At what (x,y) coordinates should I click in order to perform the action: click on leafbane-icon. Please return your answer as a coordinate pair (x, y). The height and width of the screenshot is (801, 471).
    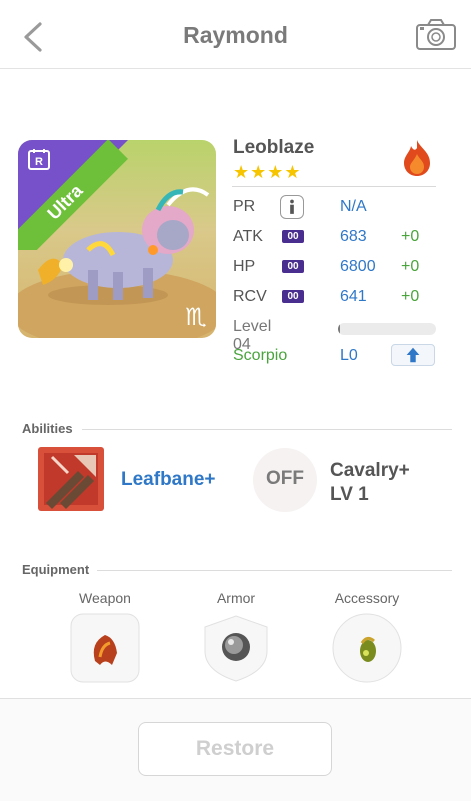
    Looking at the image, I should click on (71, 479).